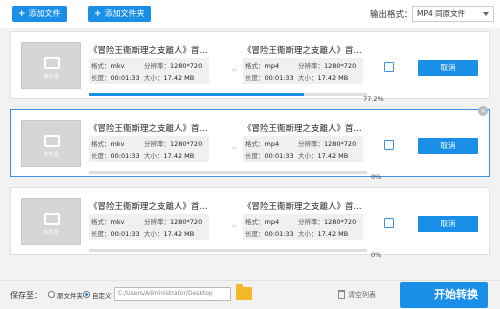 The width and height of the screenshot is (500, 309). What do you see at coordinates (44, 13) in the screenshot?
I see `add-file-label: 添加文件` at bounding box center [44, 13].